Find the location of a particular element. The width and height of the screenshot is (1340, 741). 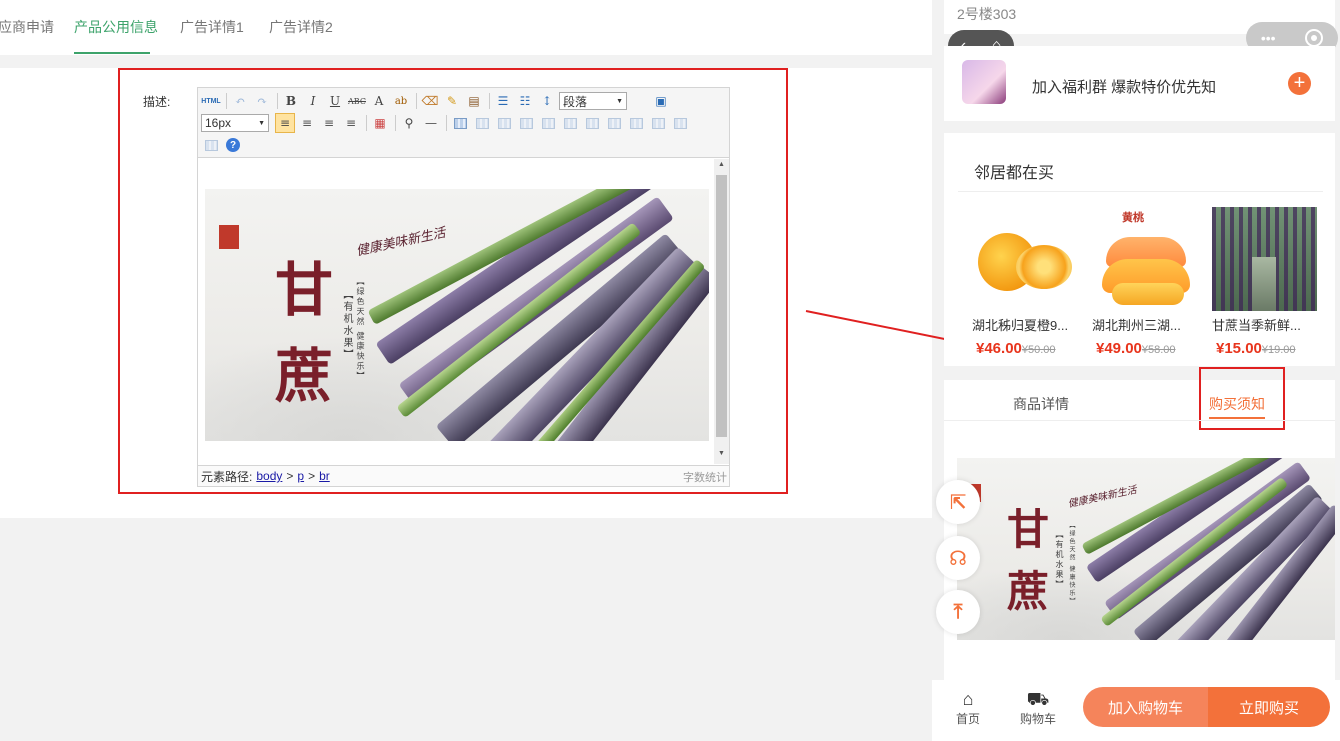

group-join-text: 加入福利群 爆款特价优先知 is located at coordinates (1124, 87).